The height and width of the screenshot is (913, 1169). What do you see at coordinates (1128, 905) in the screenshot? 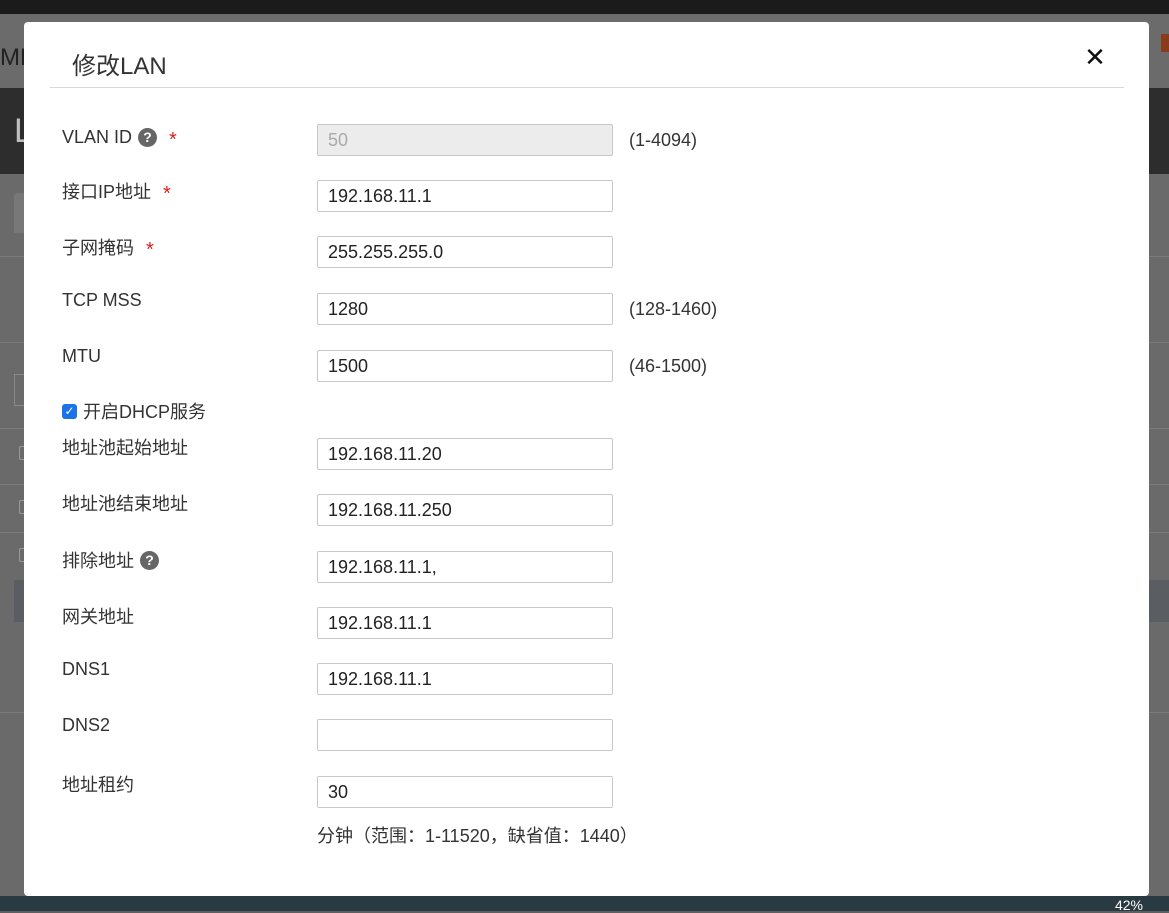
I see `taskbar-percent: 42%` at bounding box center [1128, 905].